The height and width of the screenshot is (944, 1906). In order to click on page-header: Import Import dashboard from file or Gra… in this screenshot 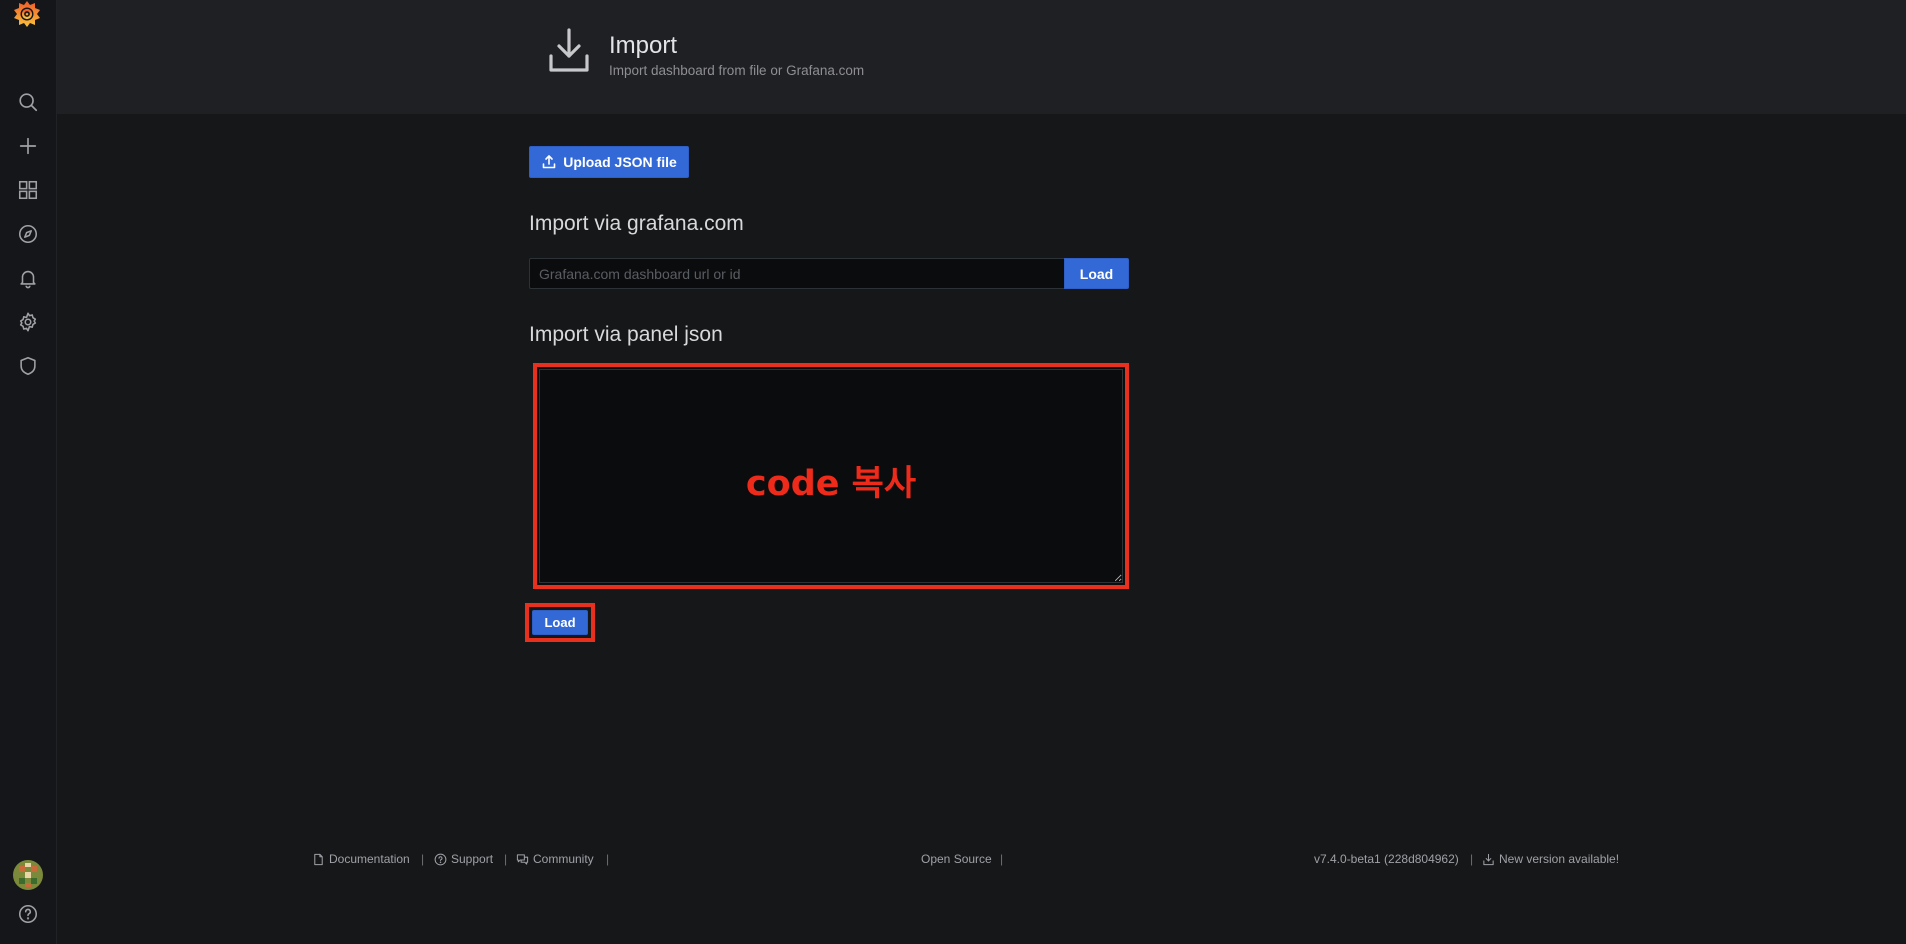, I will do `click(981, 57)`.